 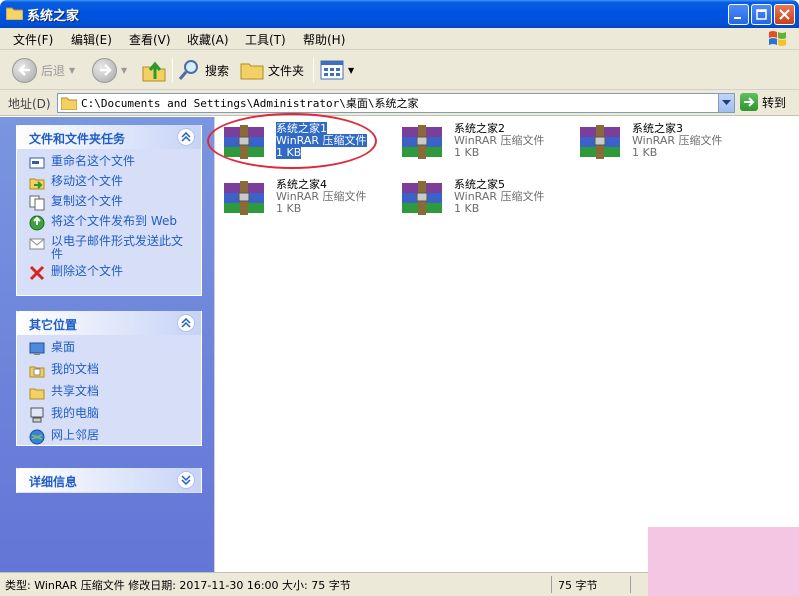 What do you see at coordinates (399, 39) in the screenshot?
I see `menu-bar: 文件(F) 编辑(E) 查看(V) 收藏(A) 工具(T) 帮助(H)` at bounding box center [399, 39].